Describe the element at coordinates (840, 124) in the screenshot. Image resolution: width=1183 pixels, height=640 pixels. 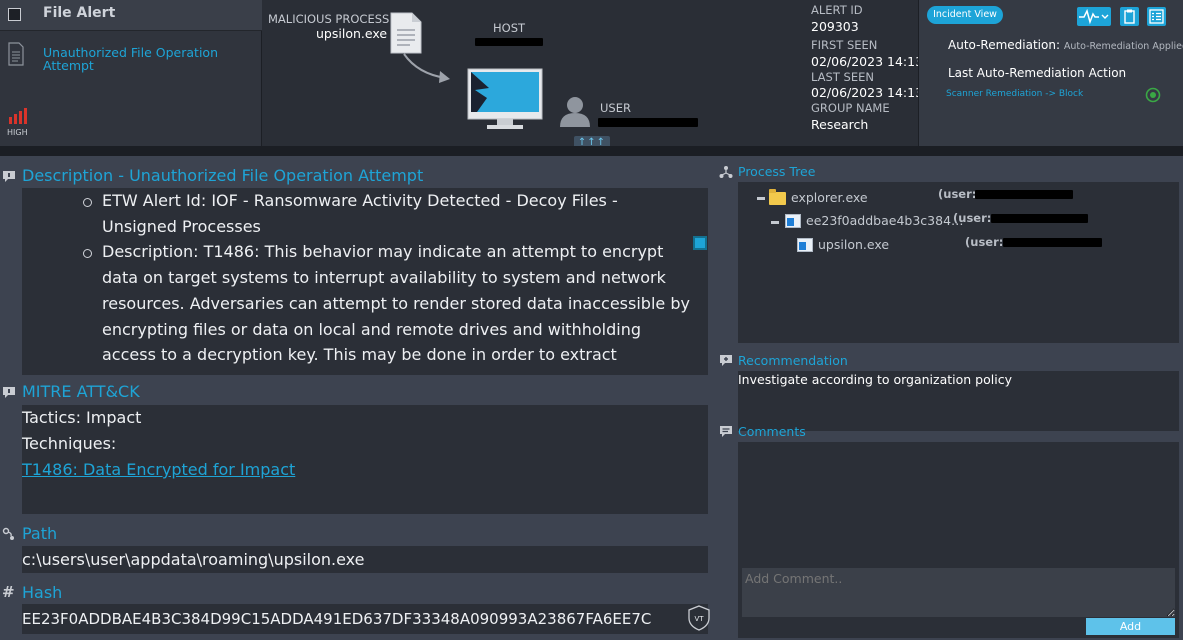
I see `group-name-value: Research` at that location.